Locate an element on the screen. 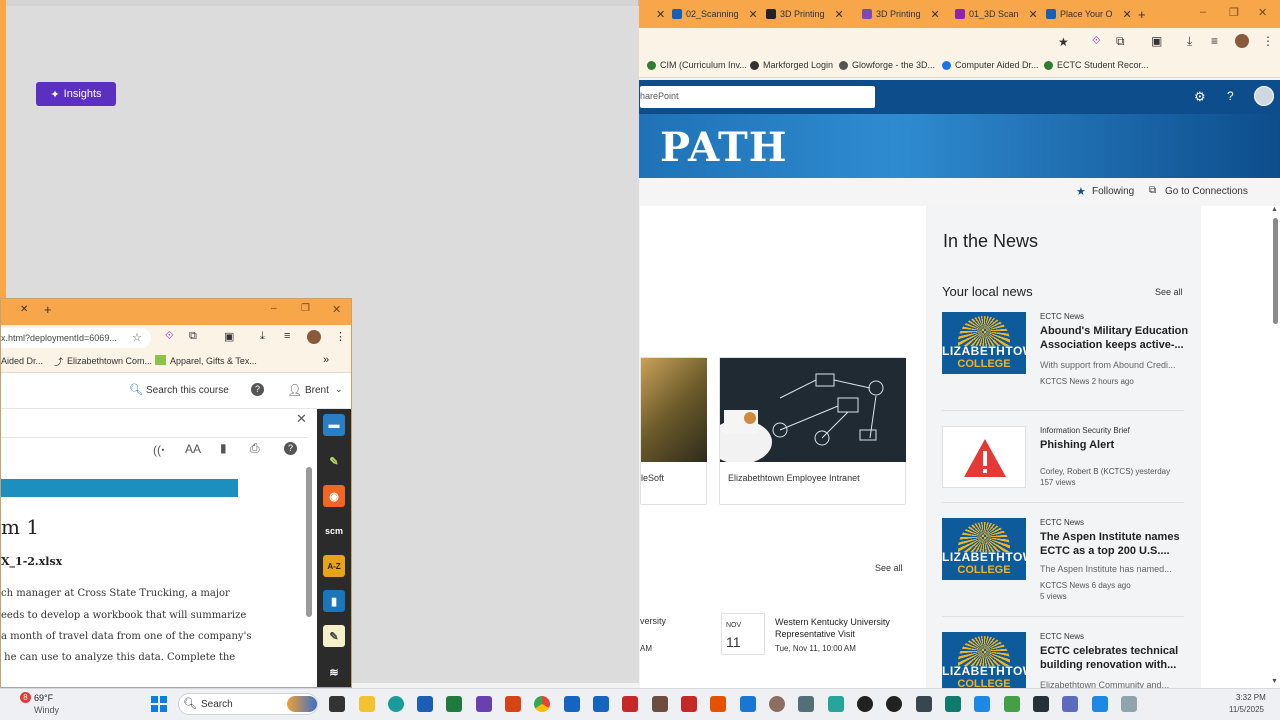  weather-temp: 69°F is located at coordinates (43, 698).